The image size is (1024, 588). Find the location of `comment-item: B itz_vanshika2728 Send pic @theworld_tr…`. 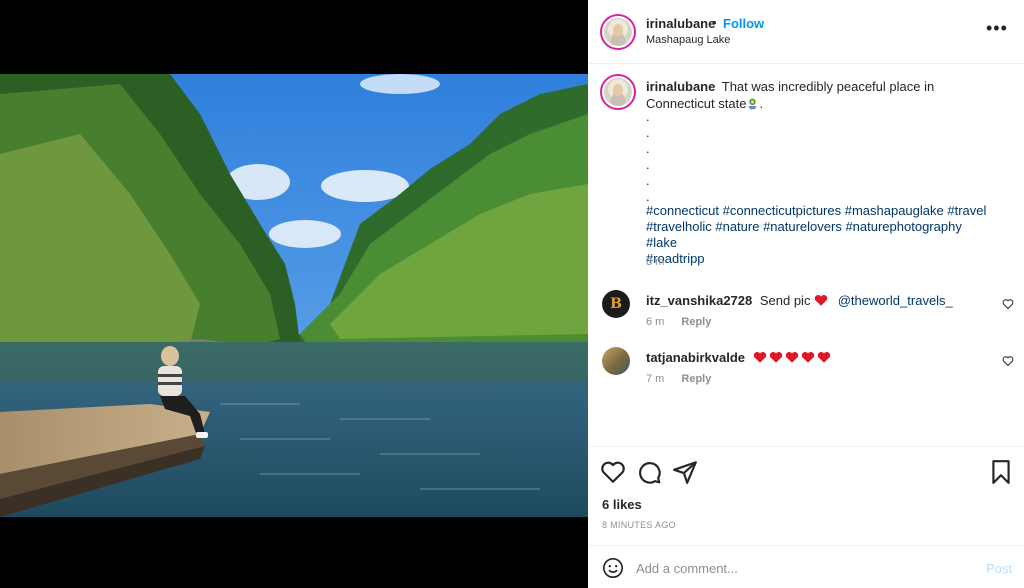

comment-item: B itz_vanshika2728 Send pic @theworld_tr… is located at coordinates (806, 318).